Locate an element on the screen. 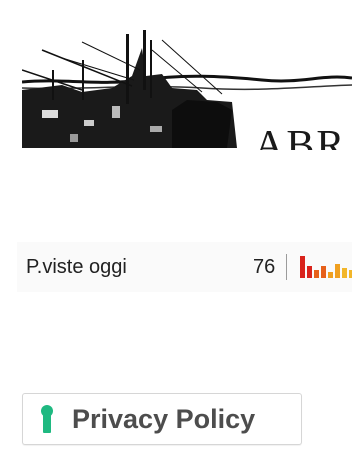 Image resolution: width=352 pixels, height=457 pixels. privacy-policy-label: Privacy Policy is located at coordinates (164, 418).